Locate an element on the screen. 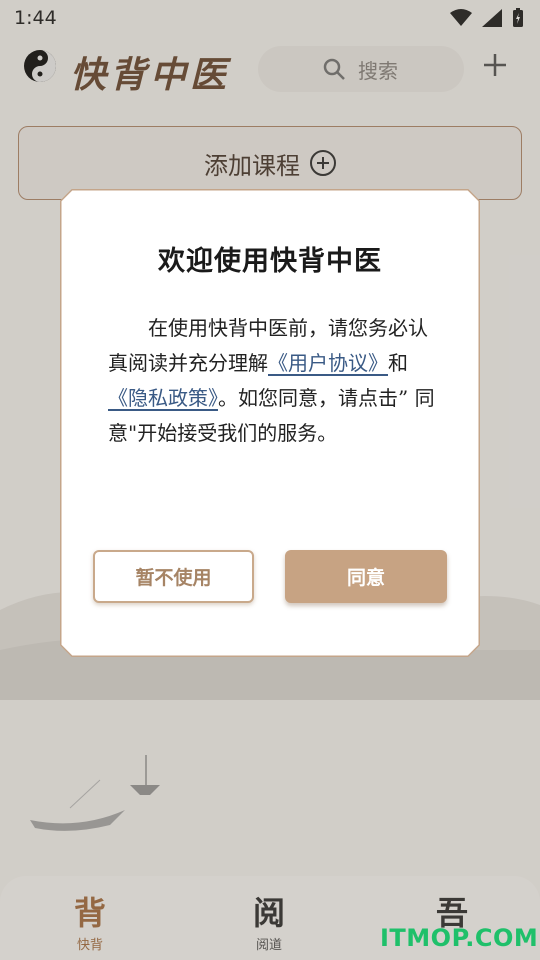 This screenshot has height=960, width=540. privacy-policy-link: 《隐私政策》 is located at coordinates (163, 398).